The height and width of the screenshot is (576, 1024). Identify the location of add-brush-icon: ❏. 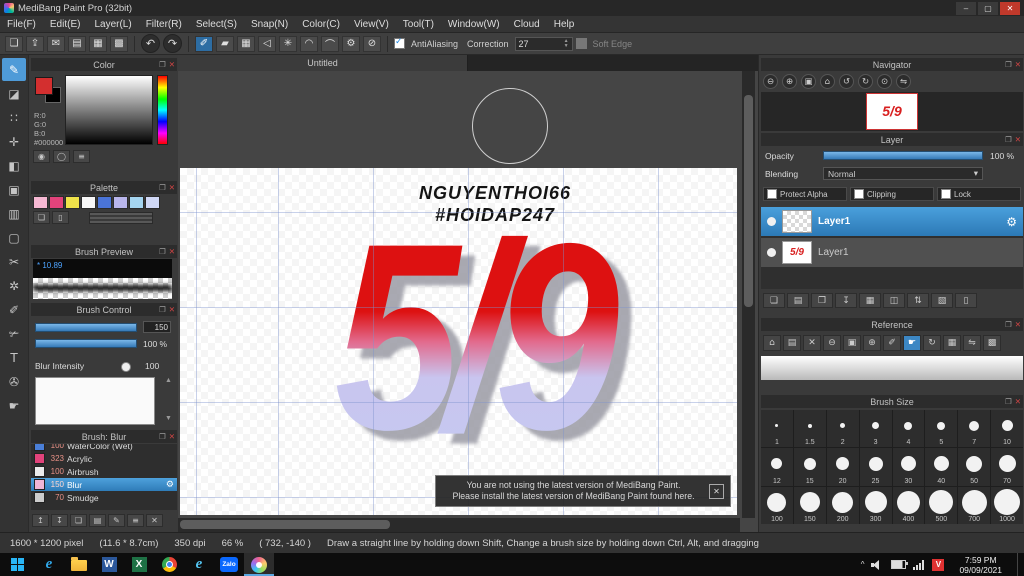
(78, 520).